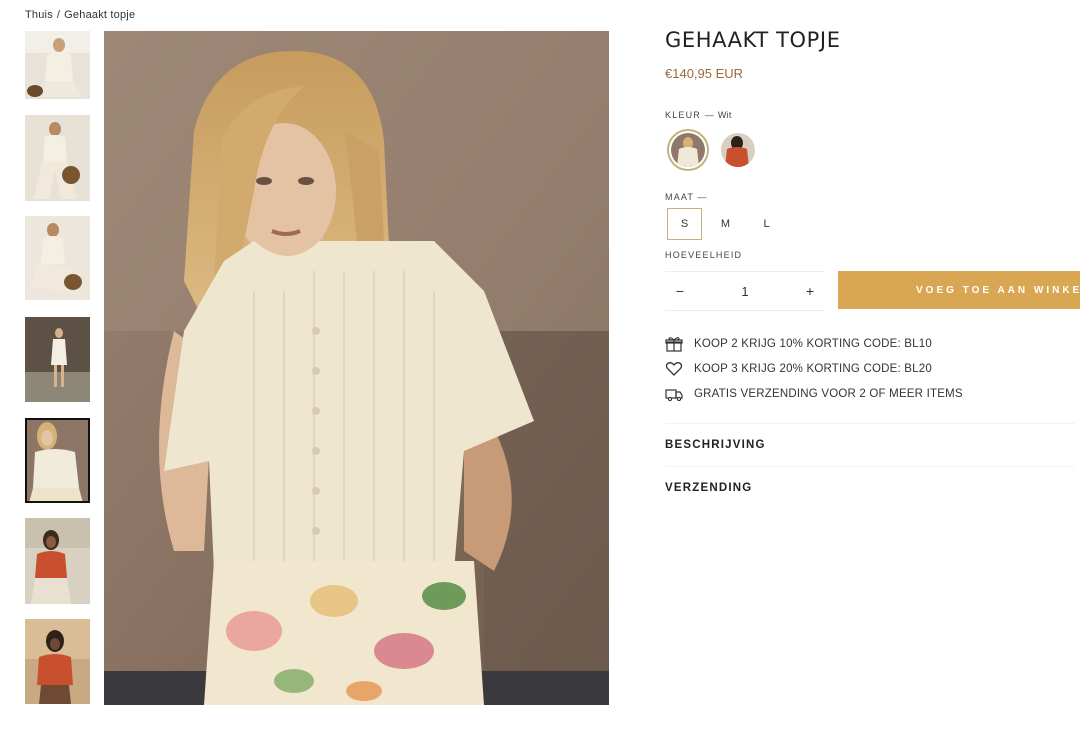  Describe the element at coordinates (690, 115) in the screenshot. I see `color-label-text: KLEUR —` at that location.